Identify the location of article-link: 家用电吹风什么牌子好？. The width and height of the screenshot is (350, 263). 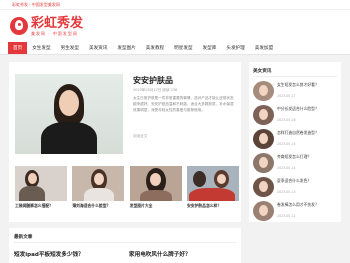
(160, 254).